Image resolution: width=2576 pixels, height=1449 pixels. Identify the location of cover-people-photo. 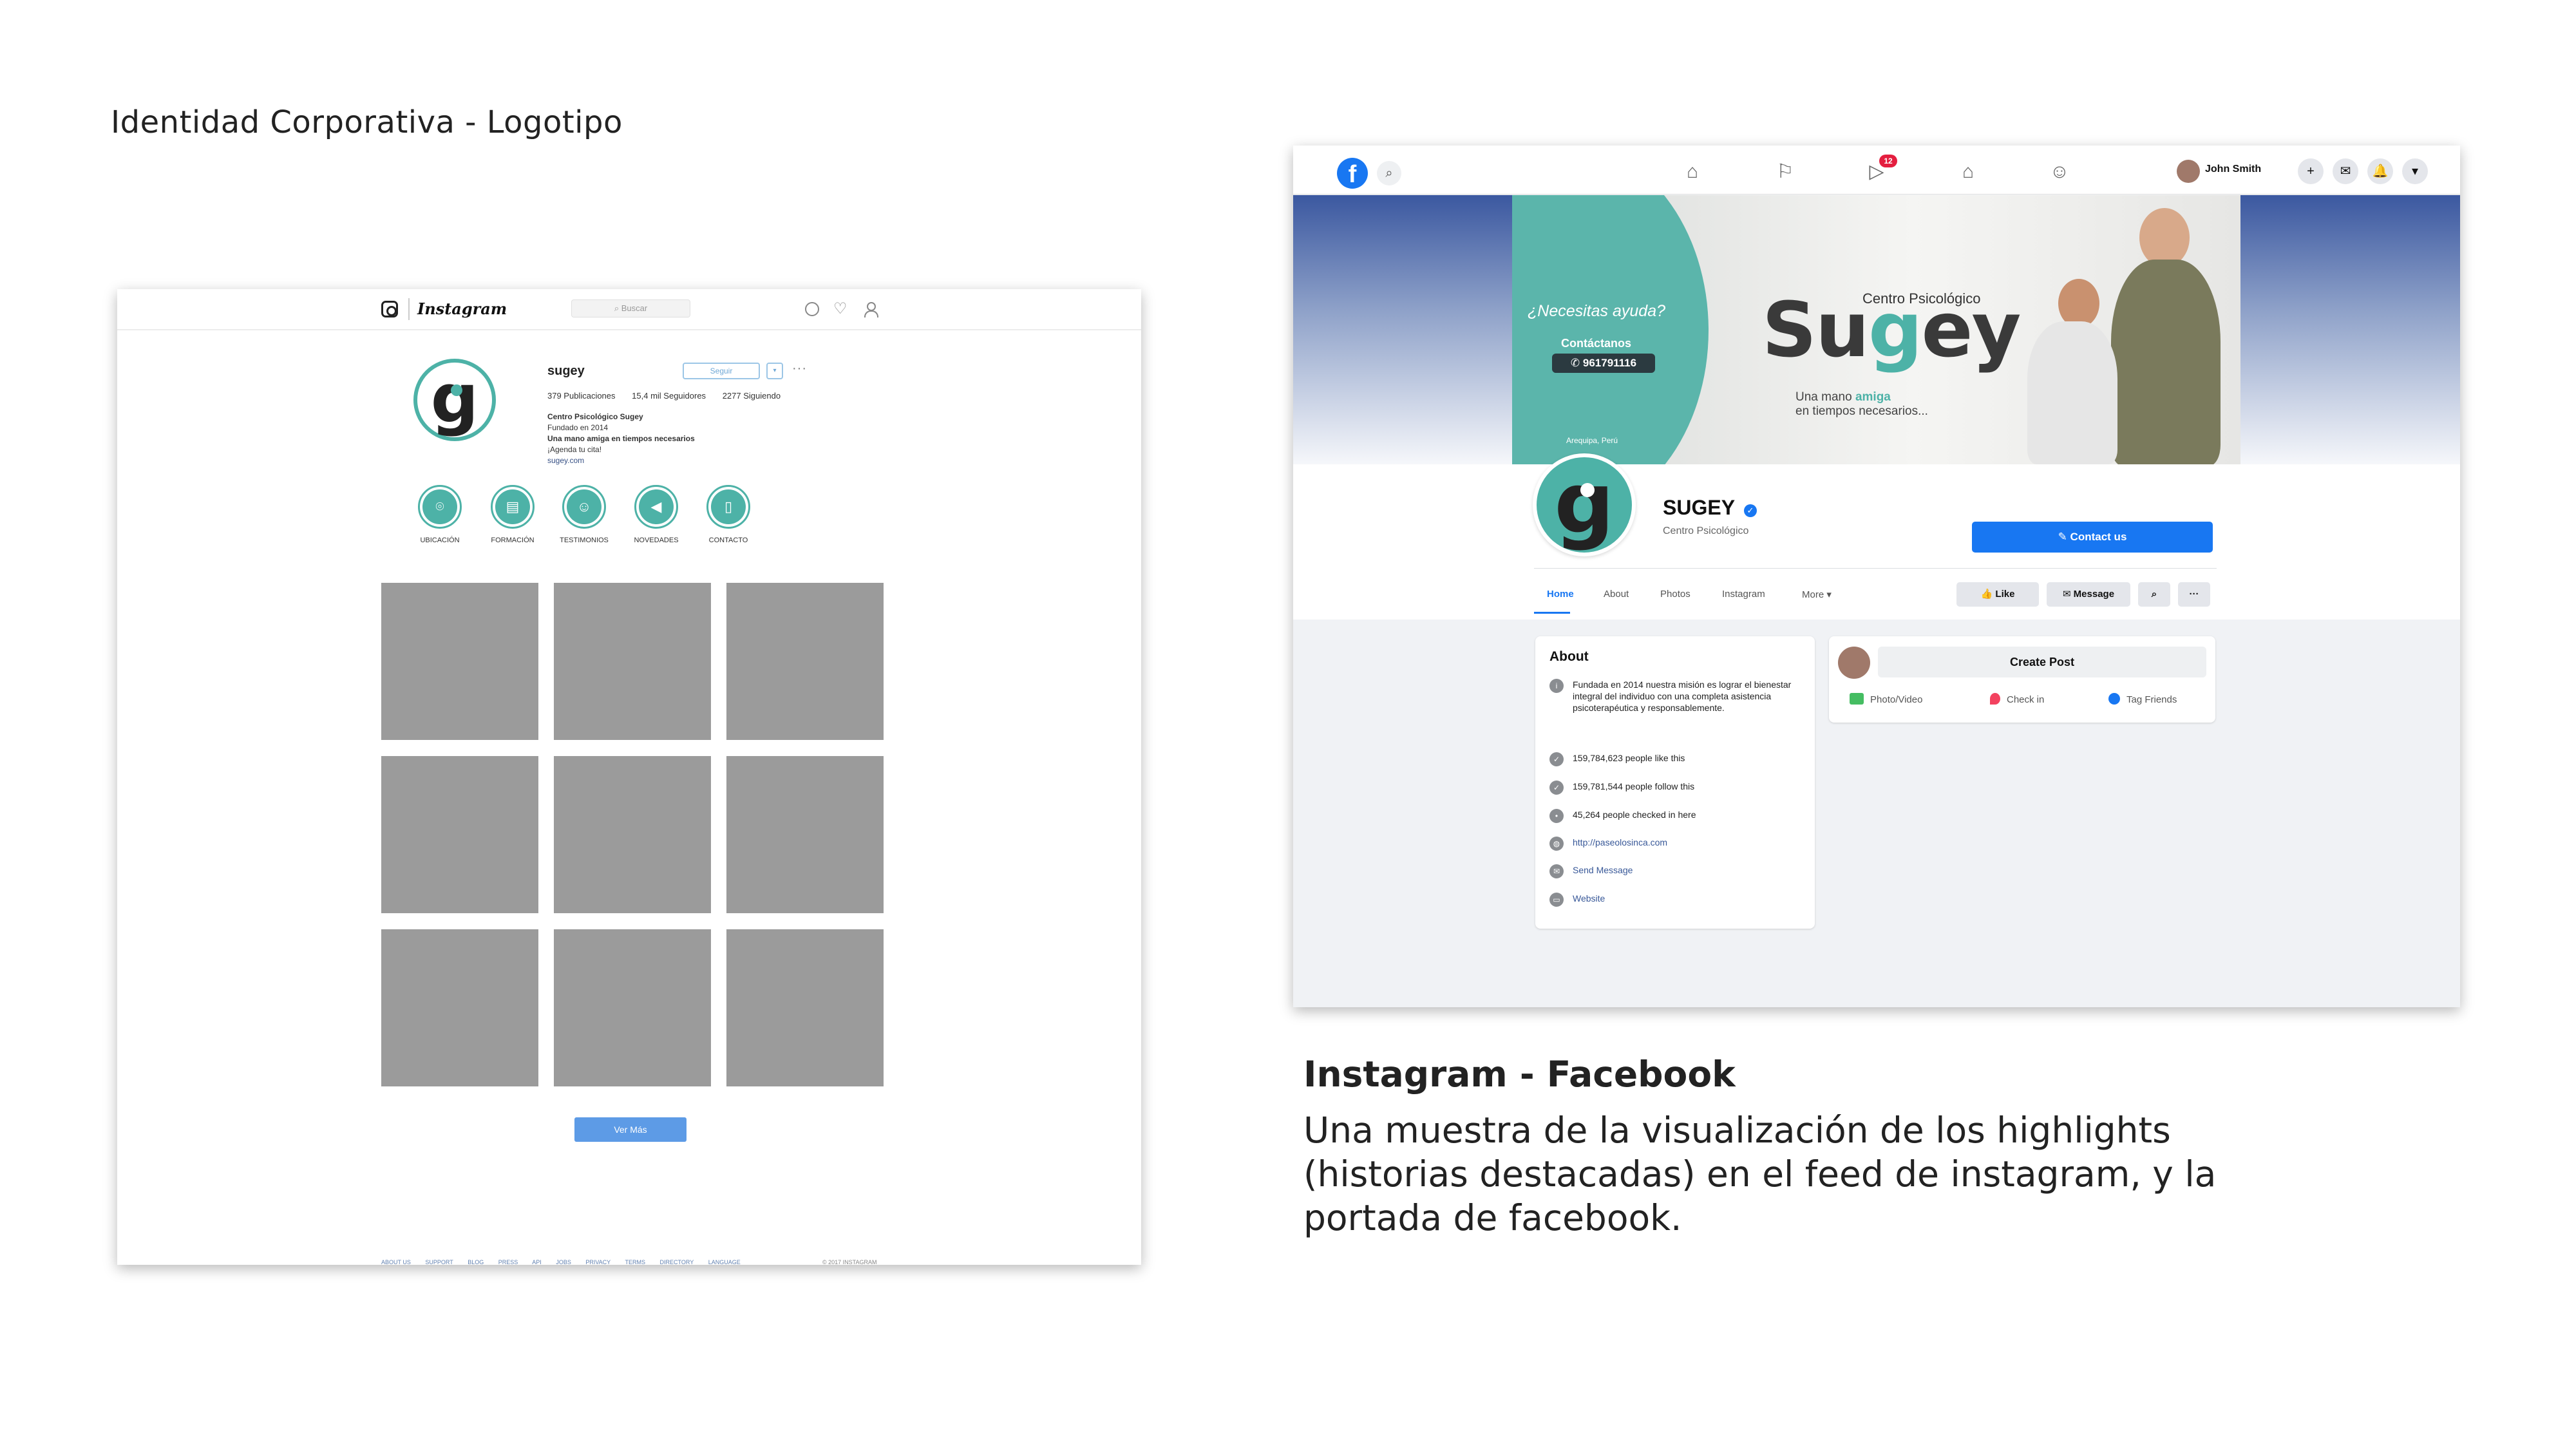
(2111, 336).